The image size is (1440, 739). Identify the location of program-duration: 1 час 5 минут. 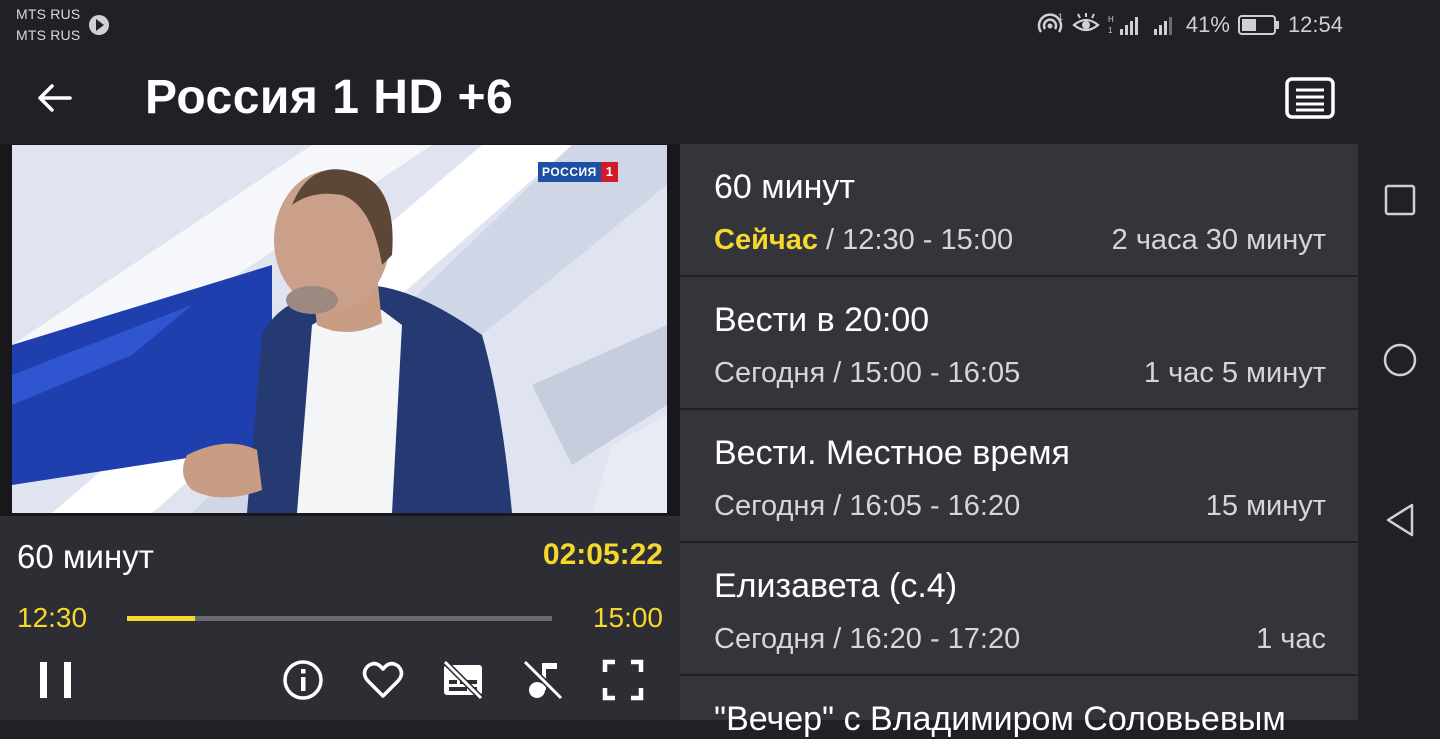
(1234, 373).